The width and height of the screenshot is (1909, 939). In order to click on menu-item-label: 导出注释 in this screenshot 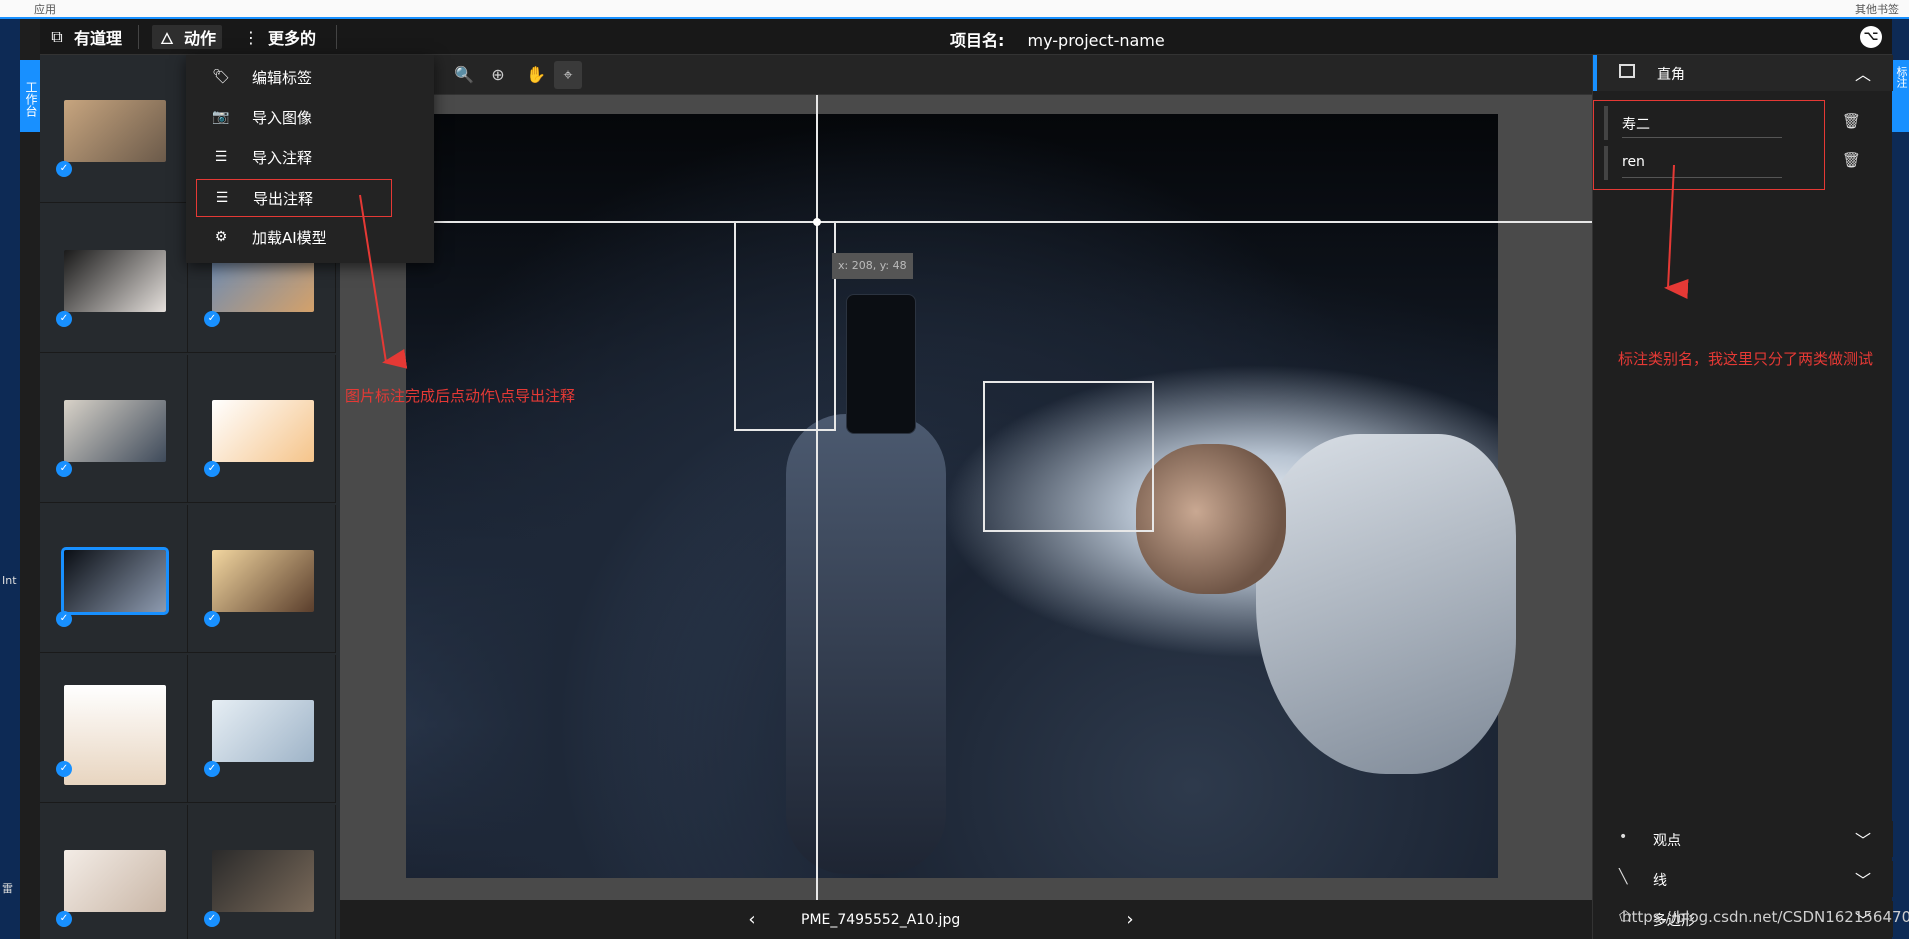, I will do `click(283, 198)`.